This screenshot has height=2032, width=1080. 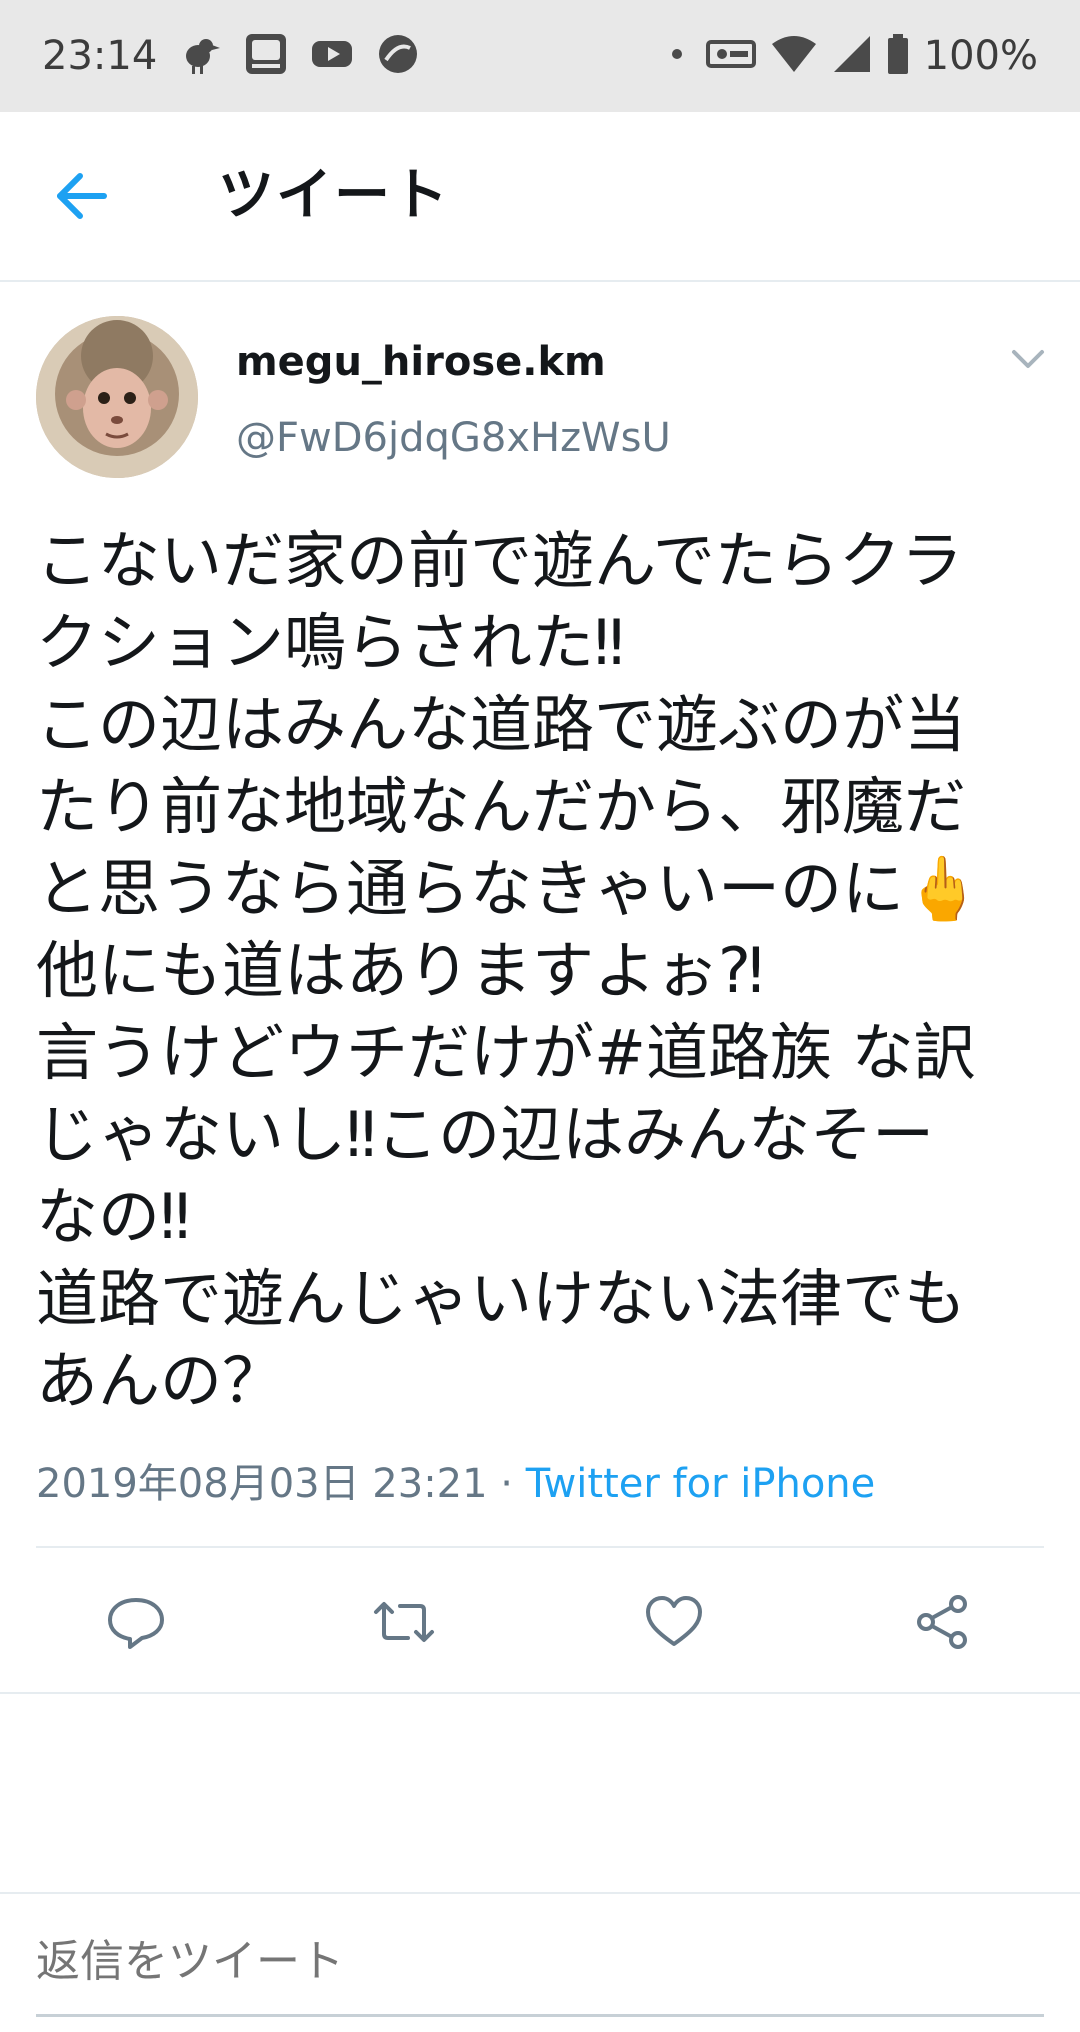 I want to click on reply-input-underline, so click(x=540, y=2015).